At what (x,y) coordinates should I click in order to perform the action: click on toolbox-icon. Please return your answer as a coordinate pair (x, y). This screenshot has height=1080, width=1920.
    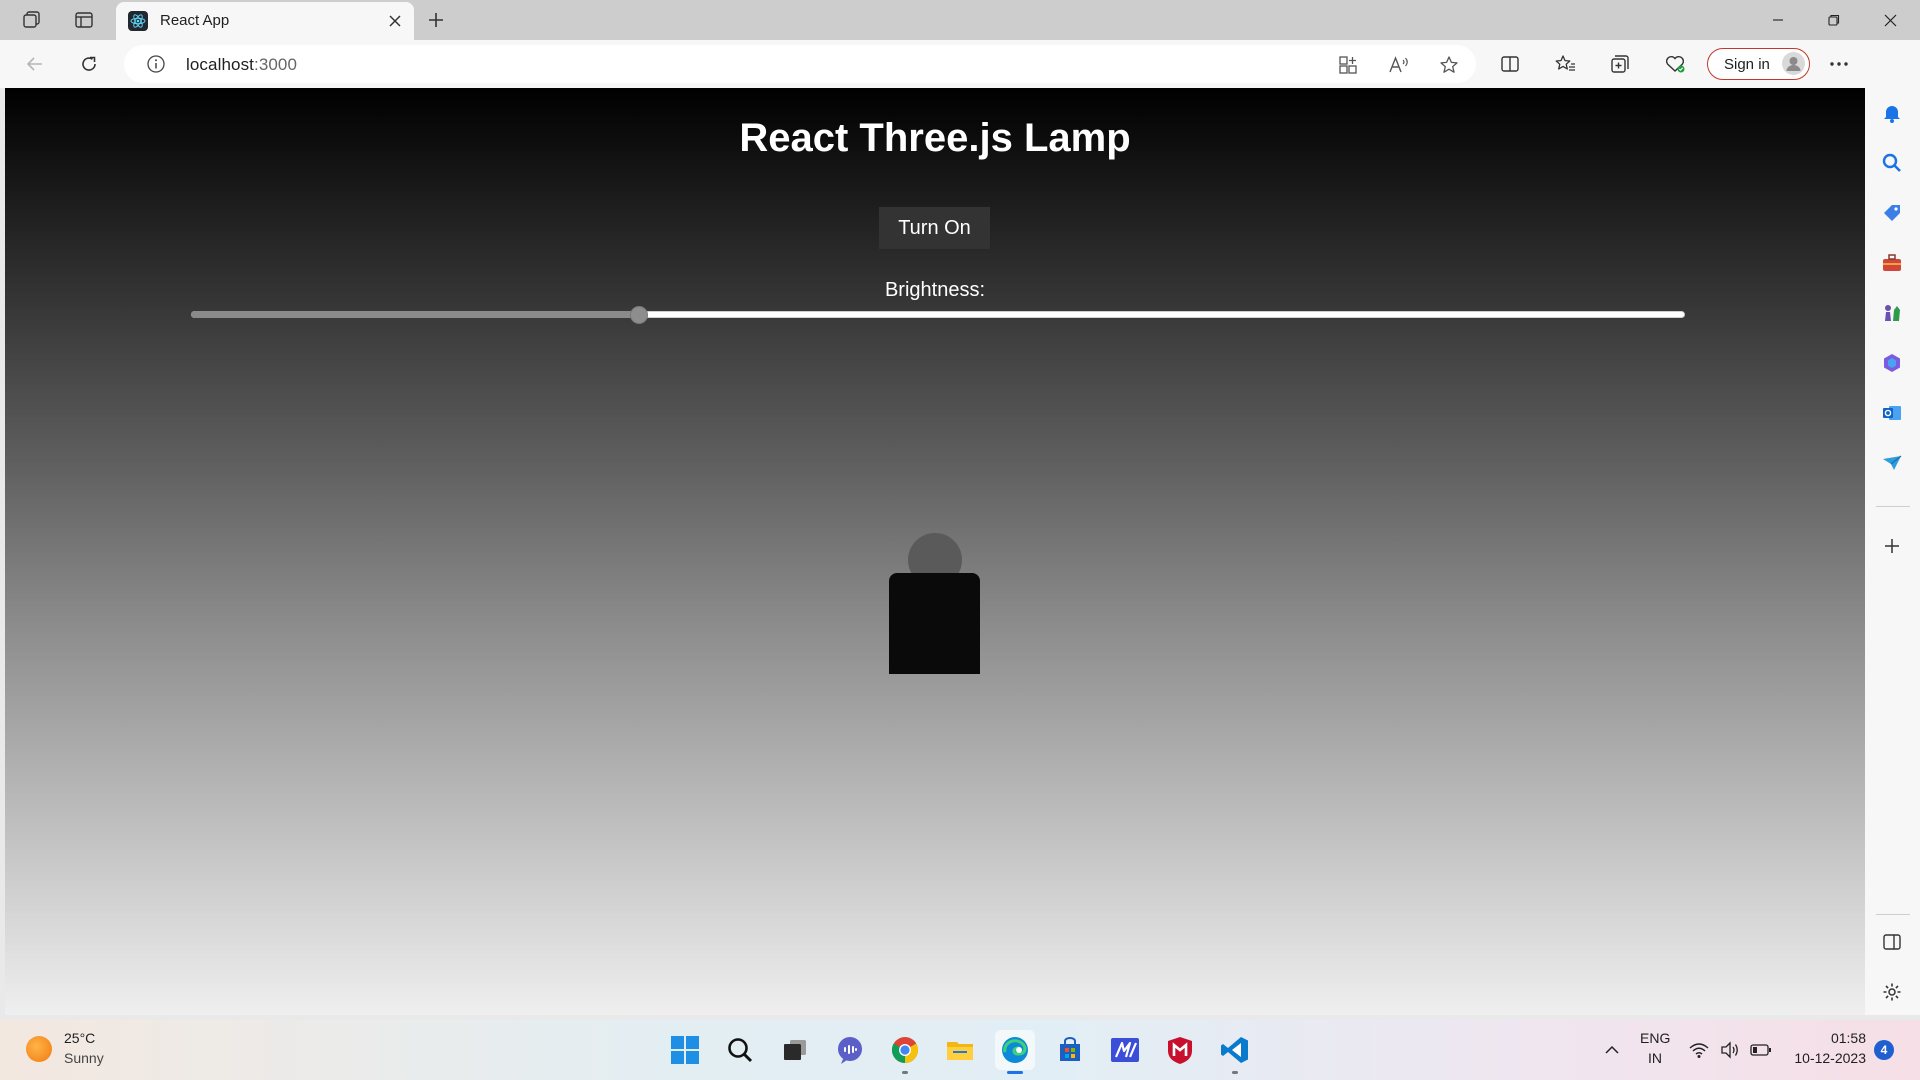
    Looking at the image, I should click on (1892, 263).